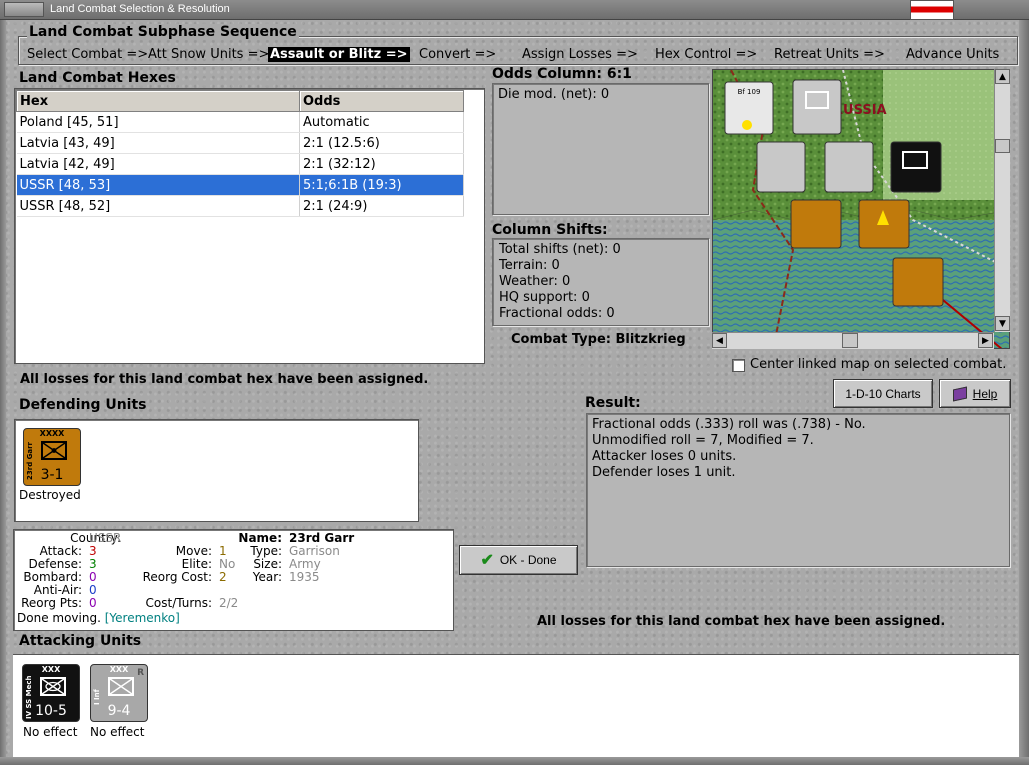 This screenshot has height=765, width=1029. I want to click on window-title: Land Combat Selection & Resolution, so click(140, 9).